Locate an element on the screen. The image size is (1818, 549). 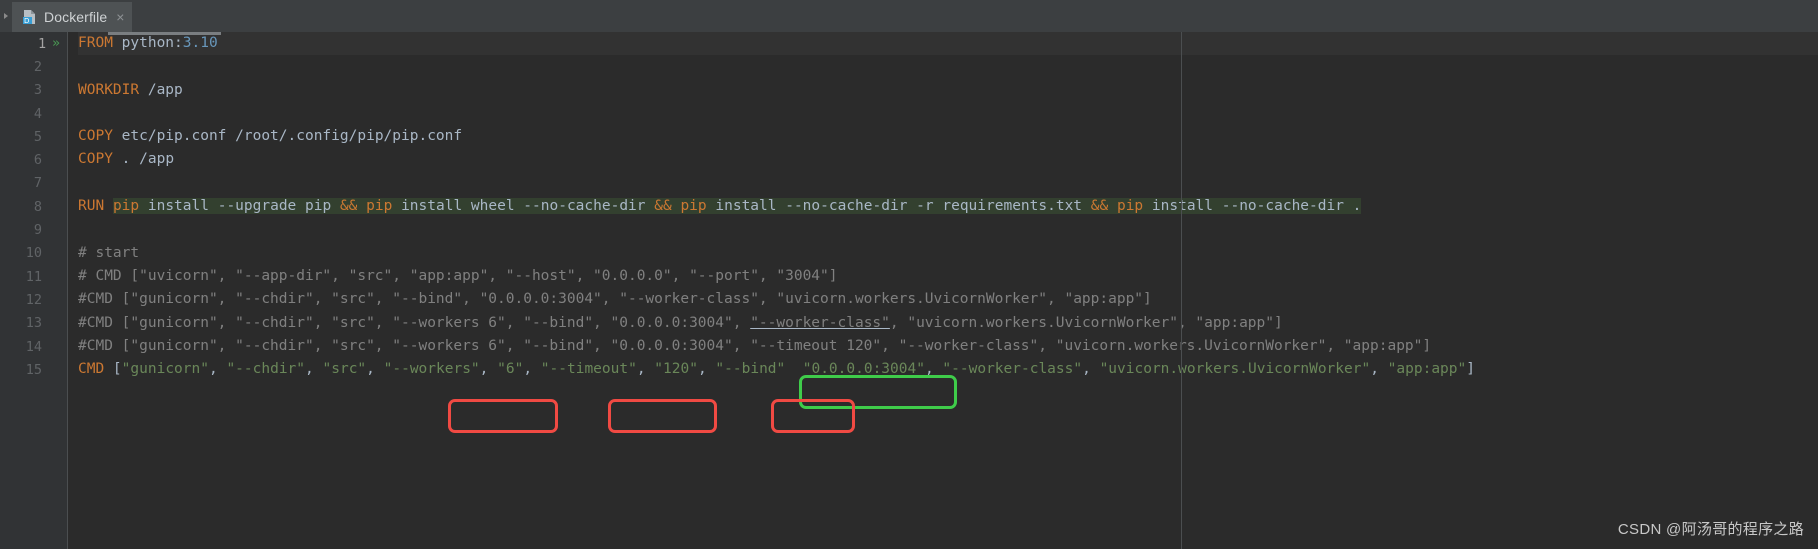
gutter-line-13: 13 is located at coordinates (34, 323).